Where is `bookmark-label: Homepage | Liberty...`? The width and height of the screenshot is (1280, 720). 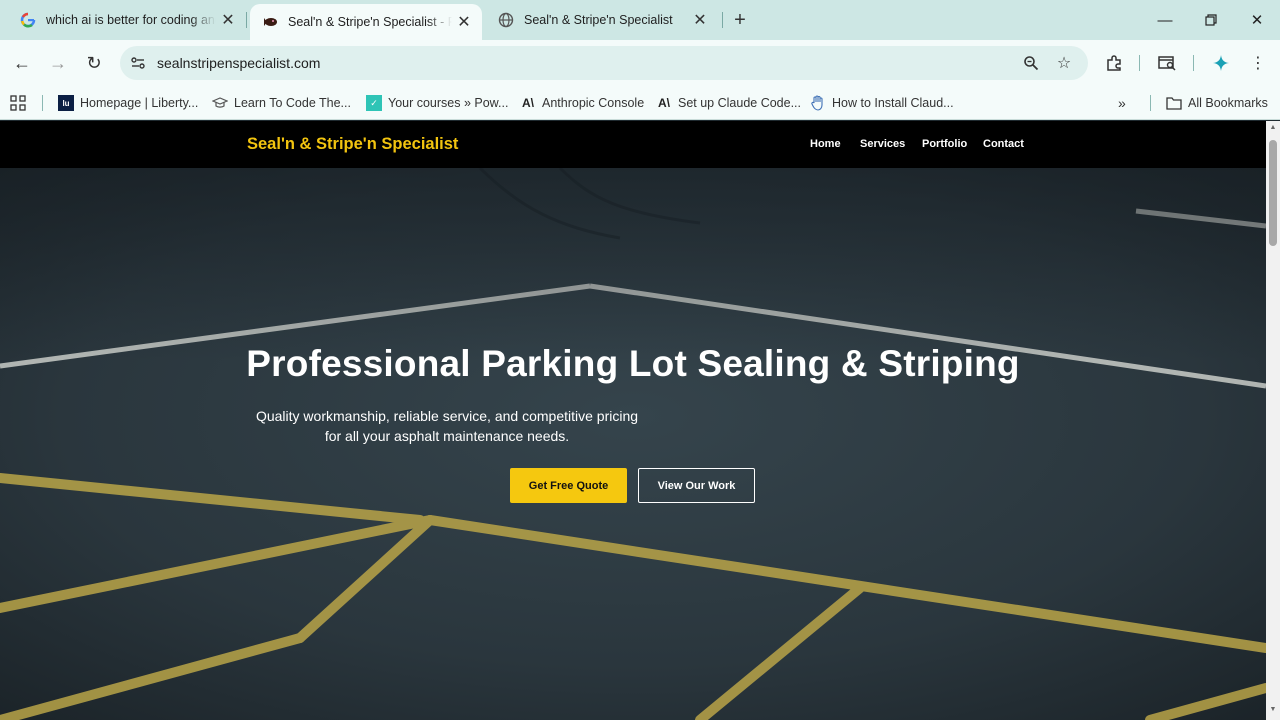
bookmark-label: Homepage | Liberty... is located at coordinates (139, 103).